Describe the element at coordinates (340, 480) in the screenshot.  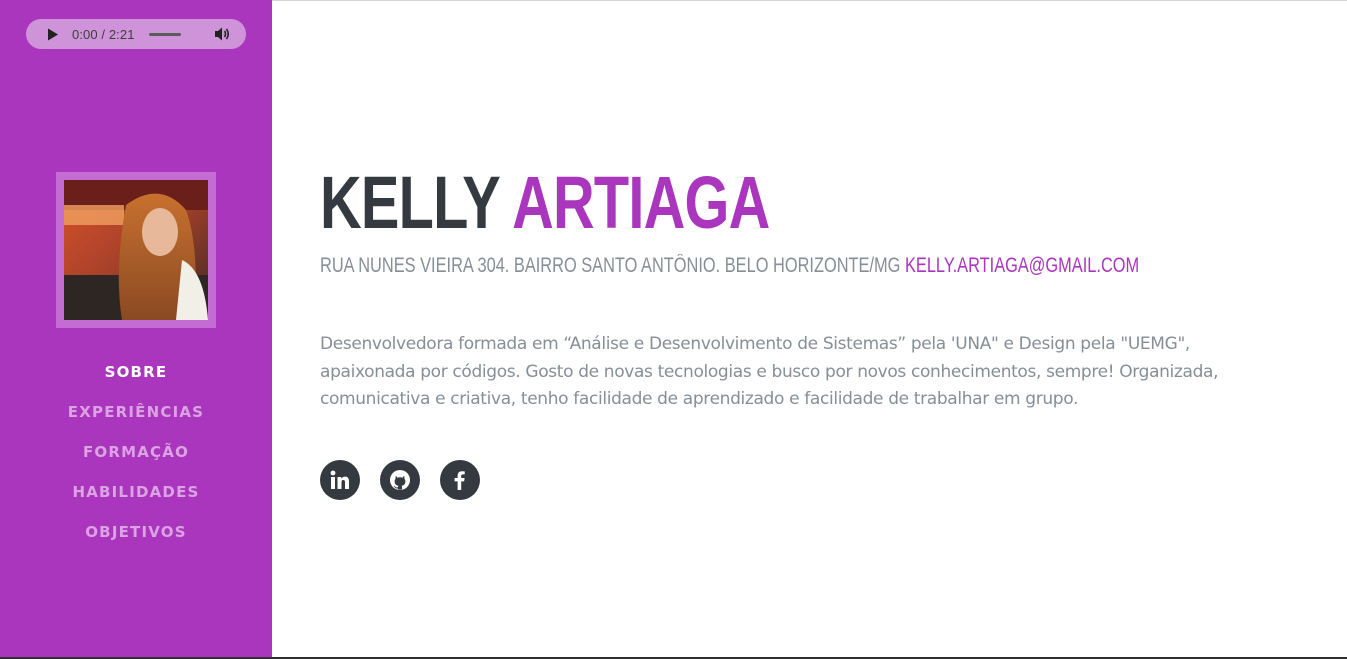
I see `linkedin-icon` at that location.